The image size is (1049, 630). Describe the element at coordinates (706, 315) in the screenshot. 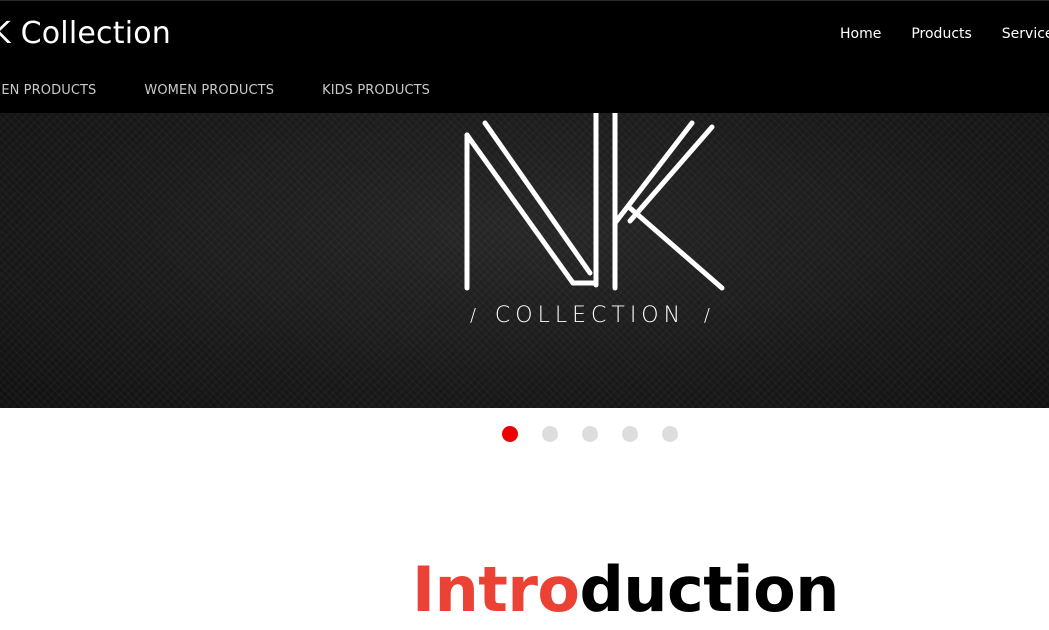

I see `logo-slash-right: /` at that location.